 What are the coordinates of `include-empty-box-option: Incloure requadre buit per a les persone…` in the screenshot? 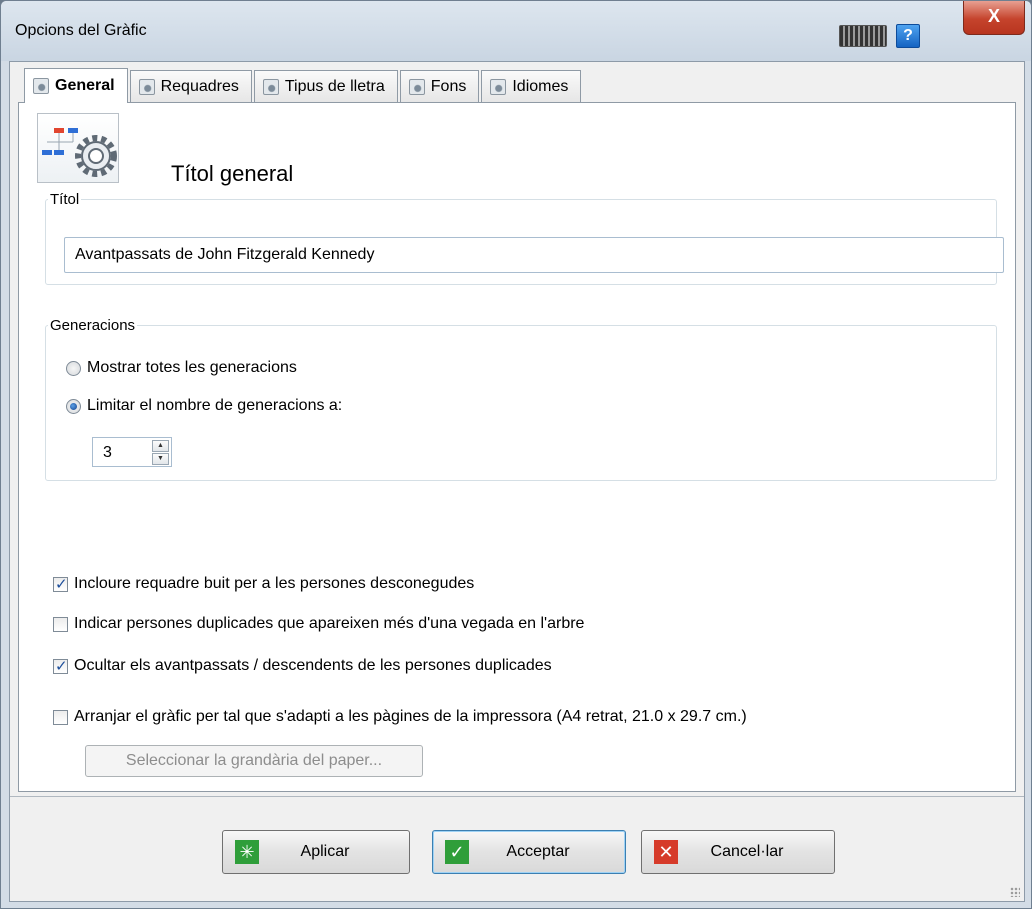 It's located at (263, 584).